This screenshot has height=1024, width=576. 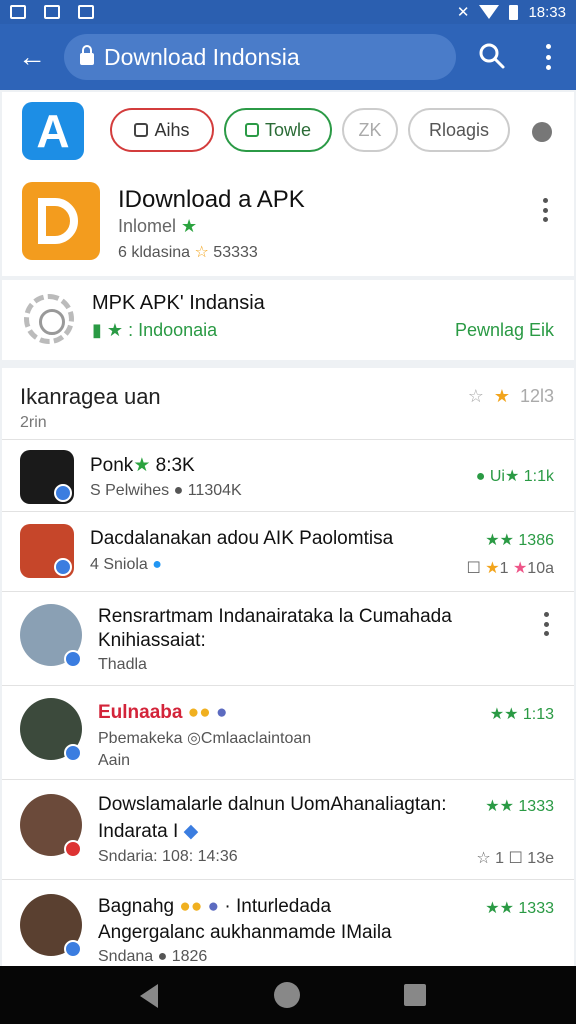 What do you see at coordinates (242, 538) in the screenshot?
I see `item-title: Dacdalanakan adou AIK Paolomtisa` at bounding box center [242, 538].